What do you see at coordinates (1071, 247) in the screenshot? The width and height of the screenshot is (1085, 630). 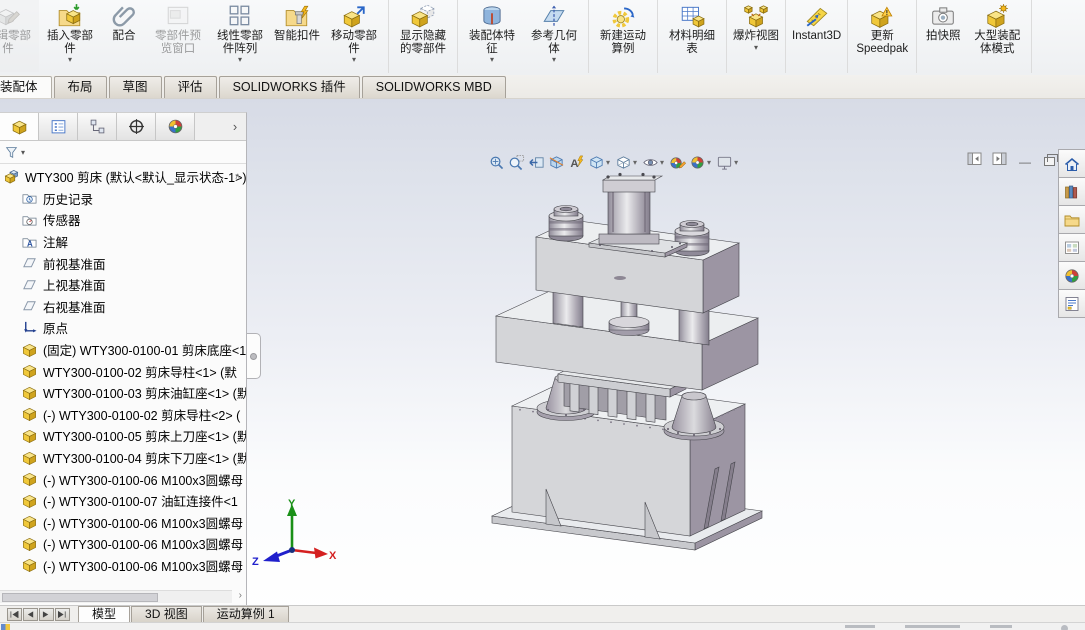 I see `taskpane-view-palette-button` at bounding box center [1071, 247].